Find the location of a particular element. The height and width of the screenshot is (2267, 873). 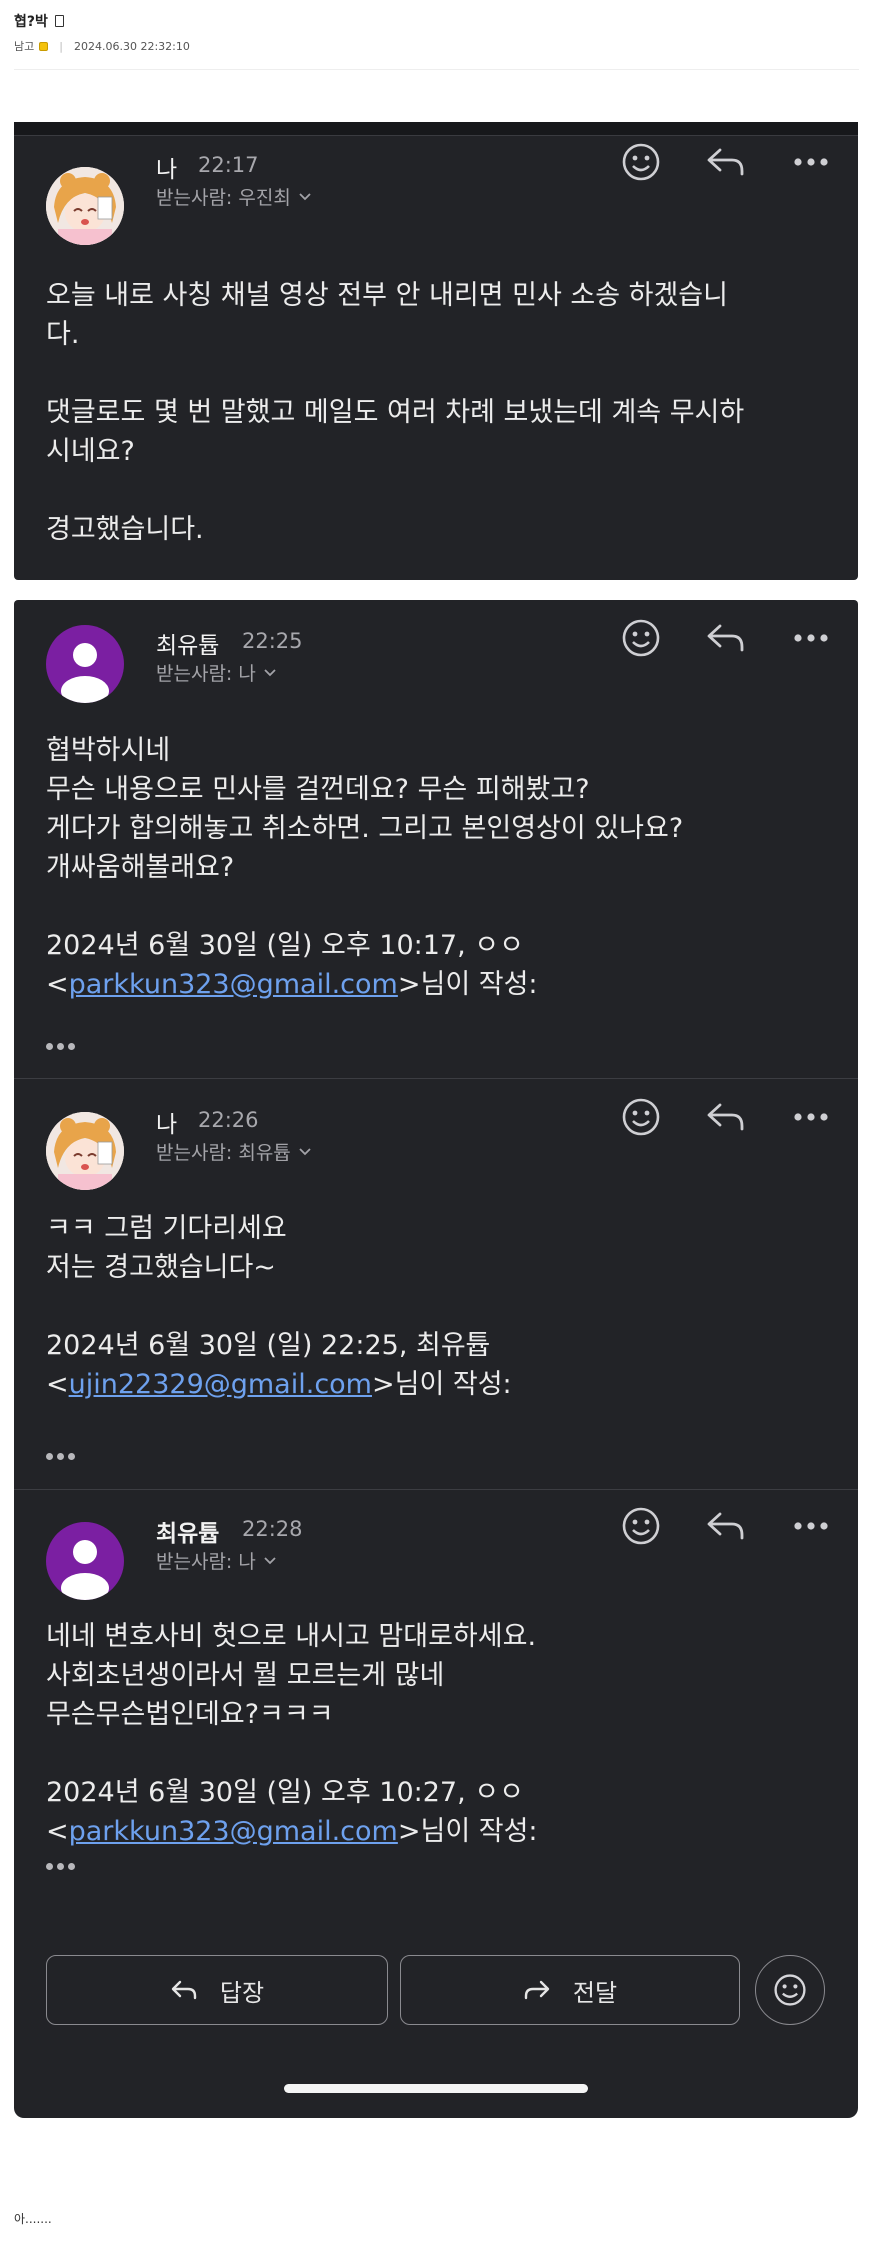

recipient-toggle: 받는사람: 최유튭 is located at coordinates (233, 1151).